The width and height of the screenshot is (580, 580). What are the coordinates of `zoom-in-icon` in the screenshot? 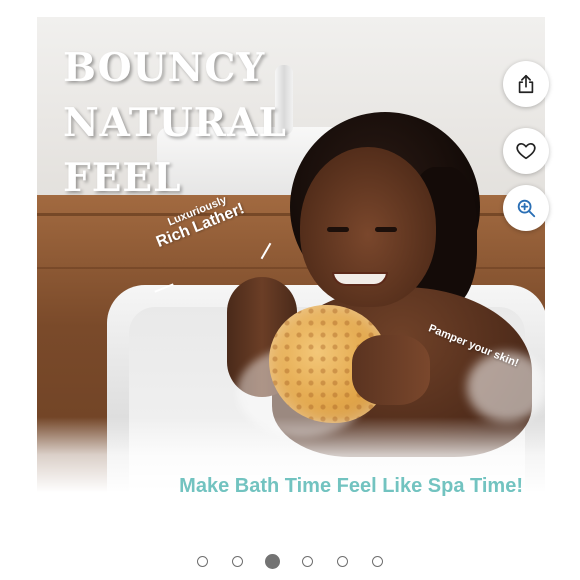 It's located at (526, 208).